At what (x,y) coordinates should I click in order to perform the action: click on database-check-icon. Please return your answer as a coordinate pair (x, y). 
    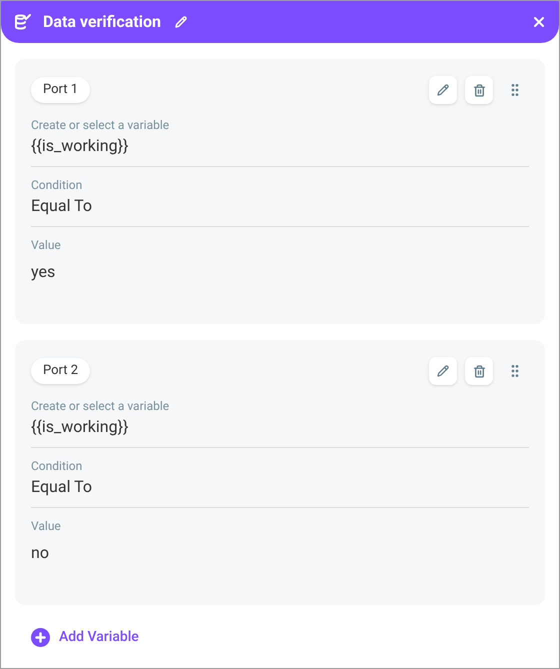
    Looking at the image, I should click on (23, 22).